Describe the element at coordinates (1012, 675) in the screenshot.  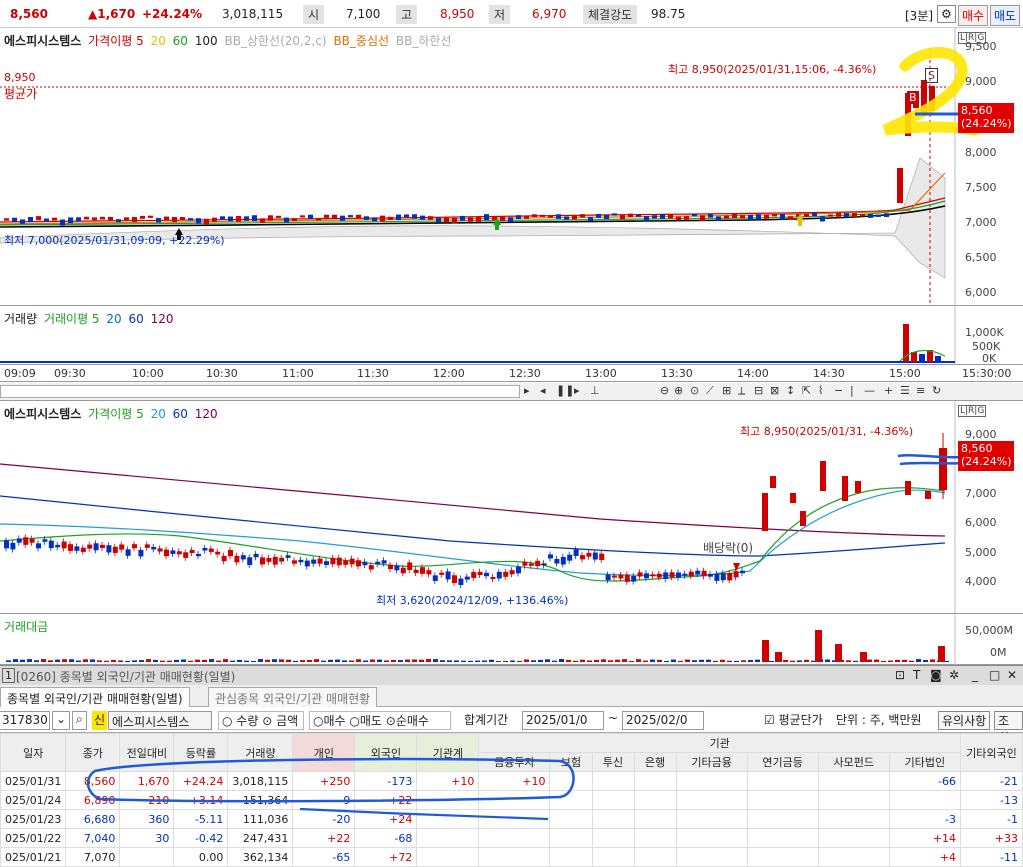
I see `close-icon: ✕` at that location.